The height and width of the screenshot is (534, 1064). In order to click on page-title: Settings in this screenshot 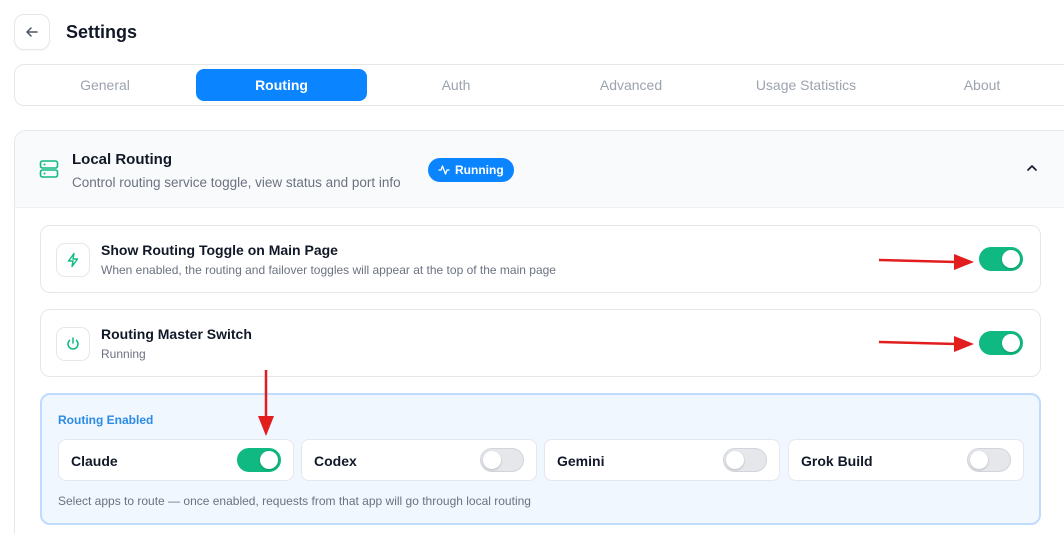, I will do `click(102, 31)`.